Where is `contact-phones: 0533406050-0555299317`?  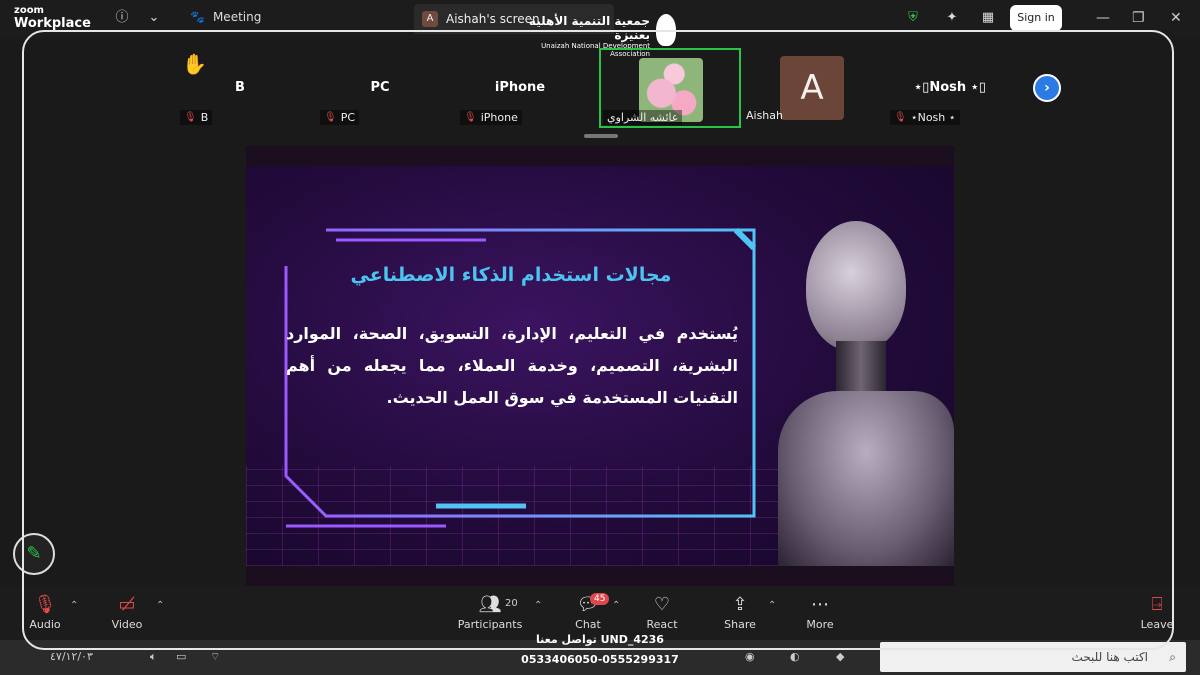
contact-phones: 0533406050-0555299317 is located at coordinates (600, 659).